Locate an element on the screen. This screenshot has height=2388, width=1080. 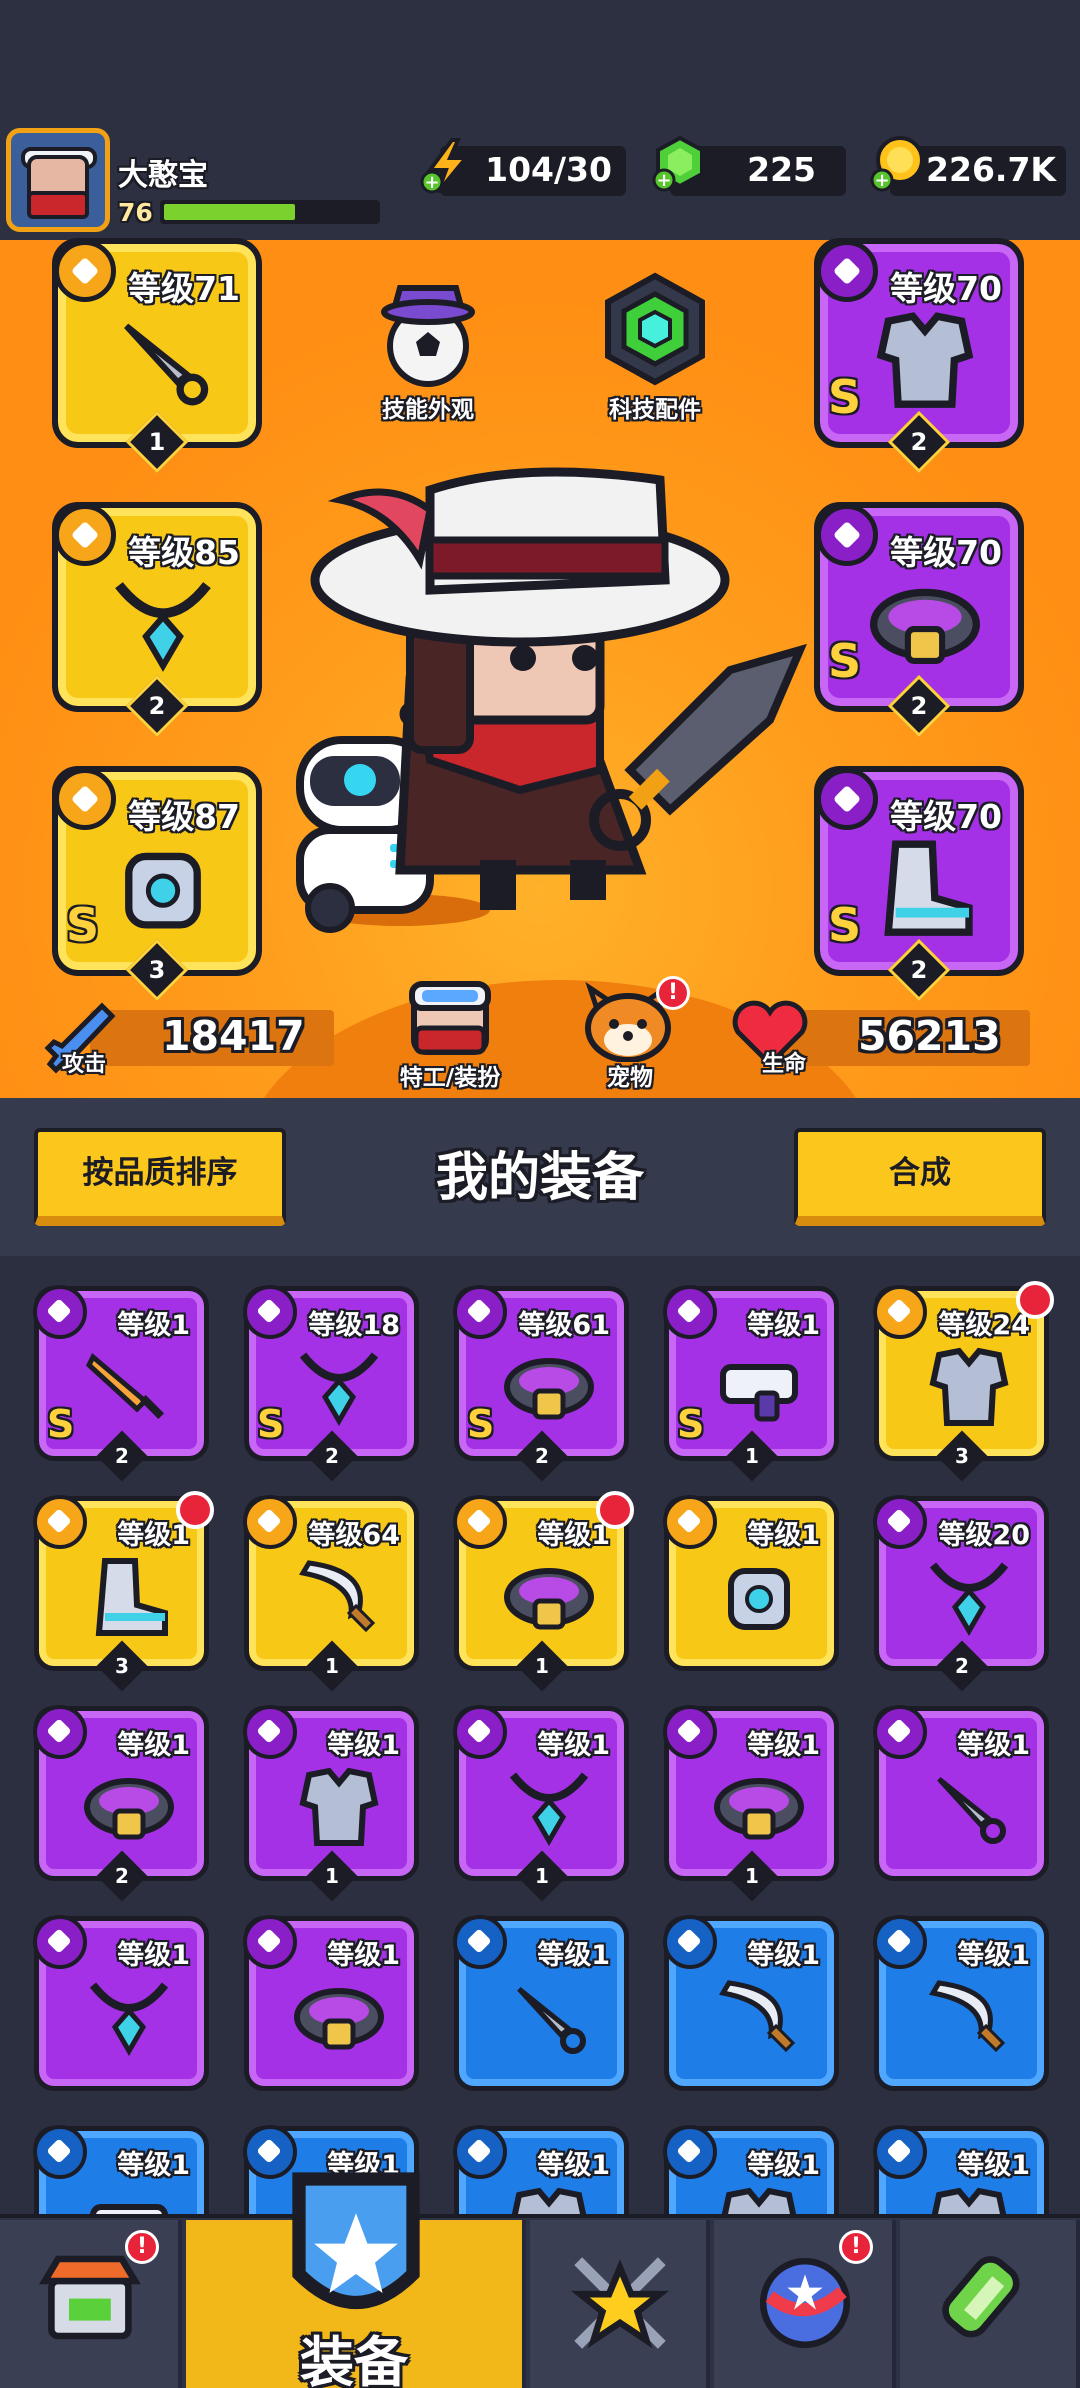
equipment-card: 等级18 S 2 is located at coordinates (331, 1383).